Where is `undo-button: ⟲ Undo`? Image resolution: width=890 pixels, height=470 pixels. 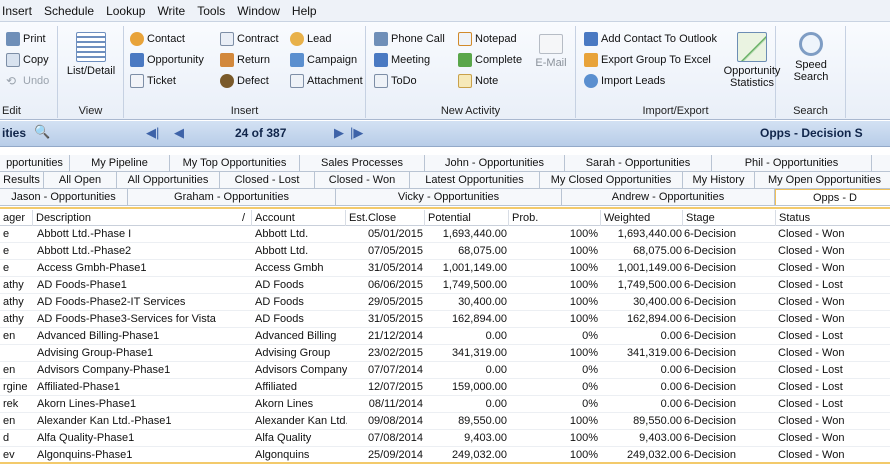 undo-button: ⟲ Undo is located at coordinates (27, 81).